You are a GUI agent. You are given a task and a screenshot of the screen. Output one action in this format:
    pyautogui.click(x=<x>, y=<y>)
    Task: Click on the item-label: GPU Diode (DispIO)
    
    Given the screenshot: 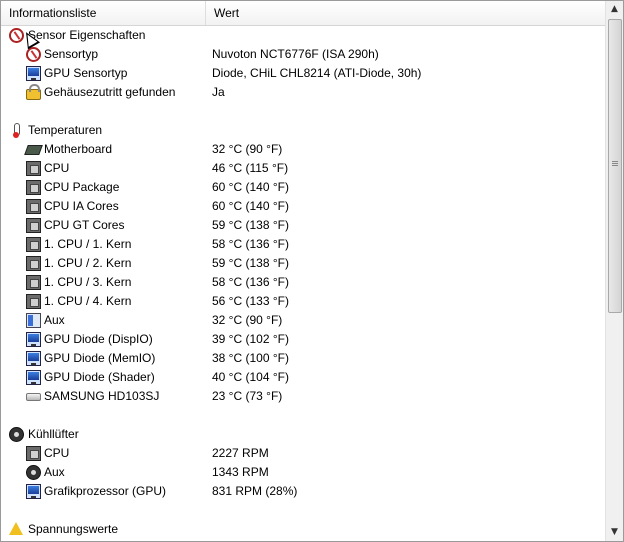 What is the action you would take?
    pyautogui.click(x=98, y=339)
    